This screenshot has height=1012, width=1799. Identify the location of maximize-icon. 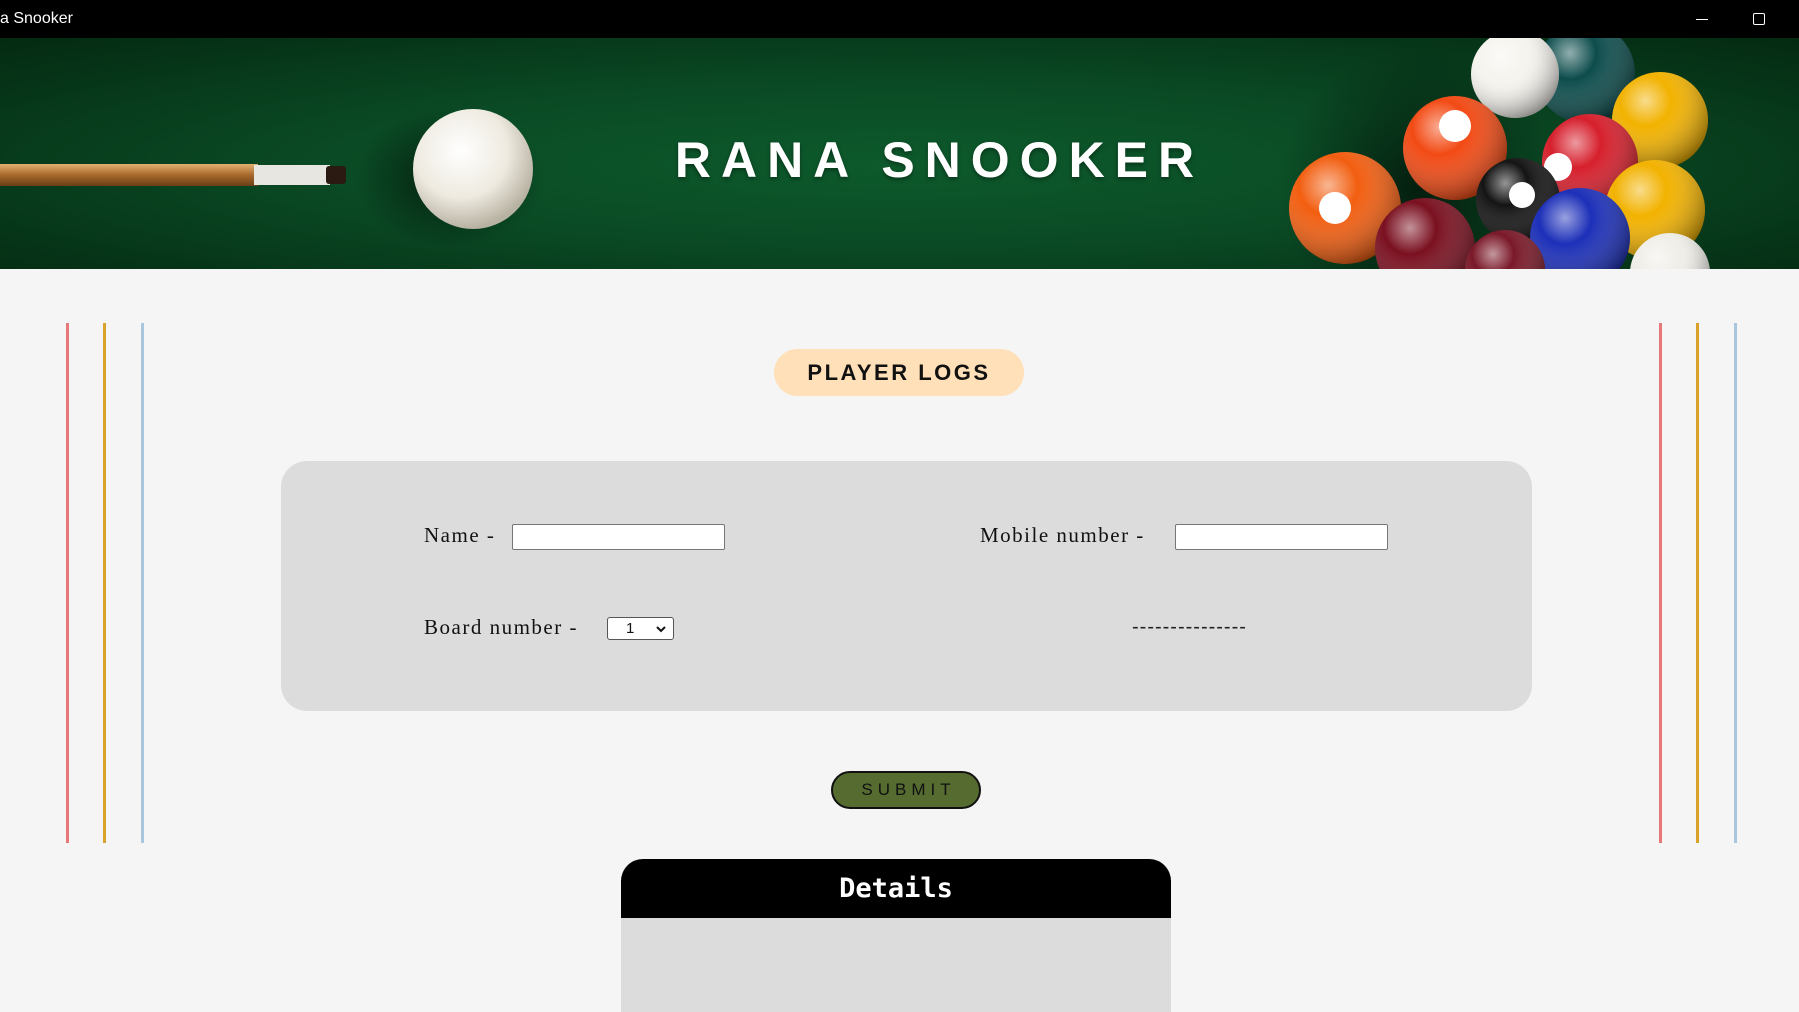
(1759, 19).